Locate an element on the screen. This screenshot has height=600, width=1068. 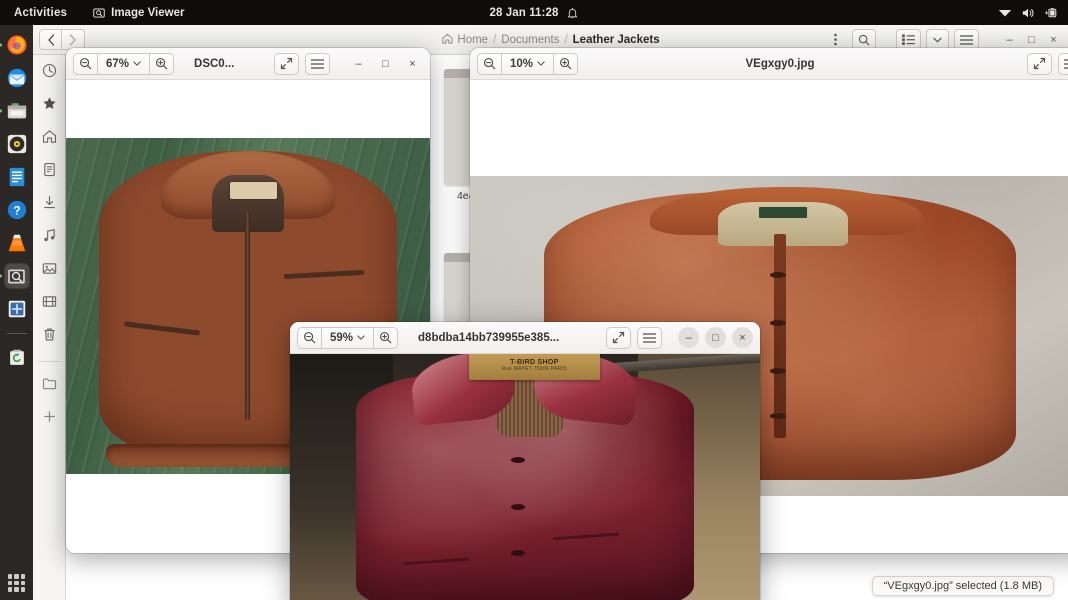
dock-item-rhythmbox is located at coordinates (17, 144).